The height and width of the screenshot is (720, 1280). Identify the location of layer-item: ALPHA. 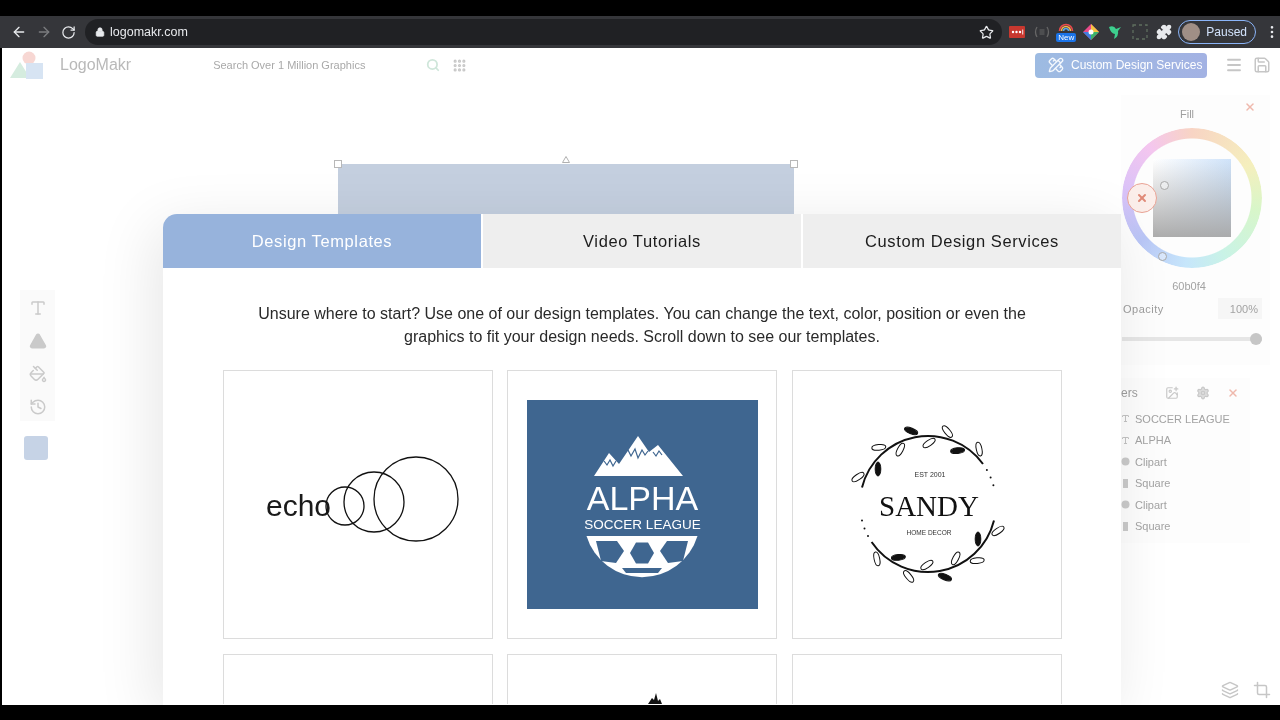
(1153, 440).